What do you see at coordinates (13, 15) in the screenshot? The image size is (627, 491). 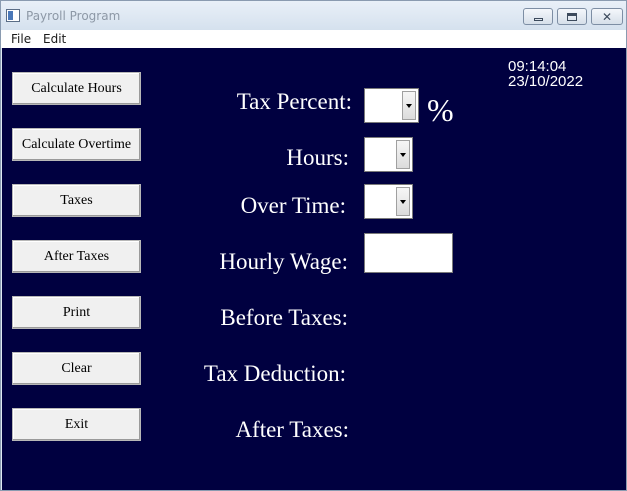 I see `app-icon` at bounding box center [13, 15].